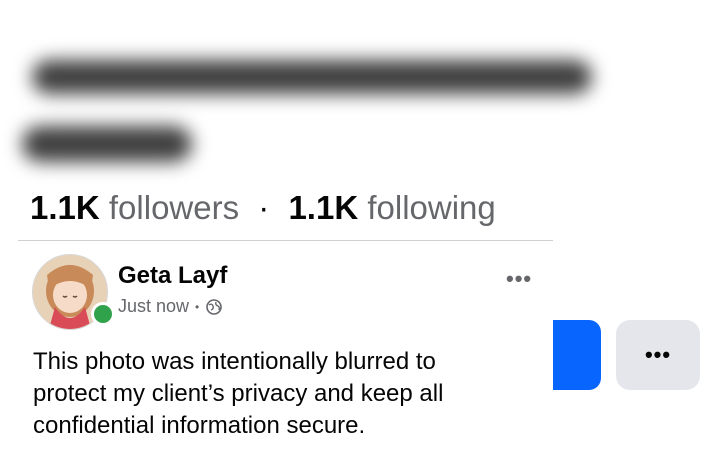 This screenshot has height=452, width=720. I want to click on globe-icon, so click(214, 307).